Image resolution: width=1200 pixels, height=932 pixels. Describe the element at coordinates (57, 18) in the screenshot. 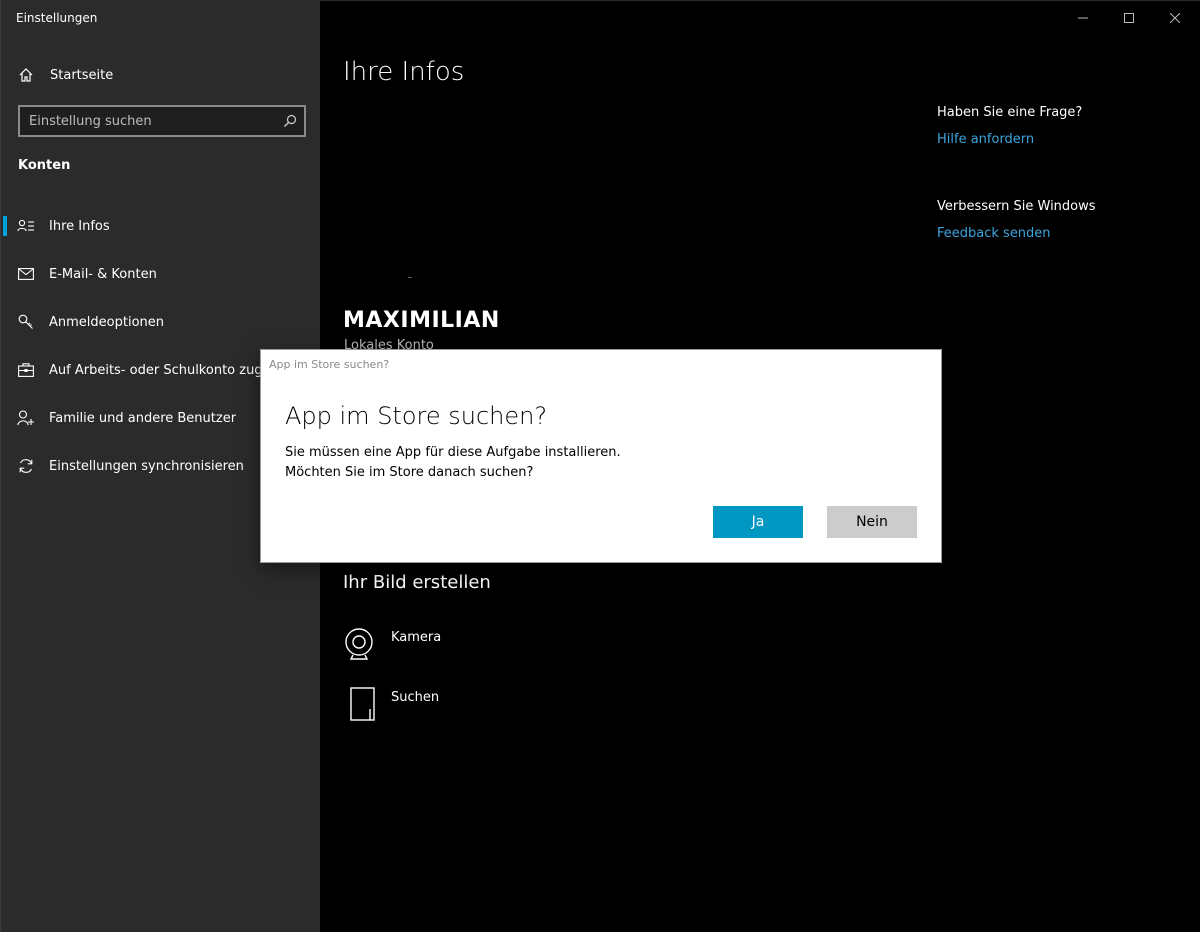

I see `app-title: Einstellungen` at that location.